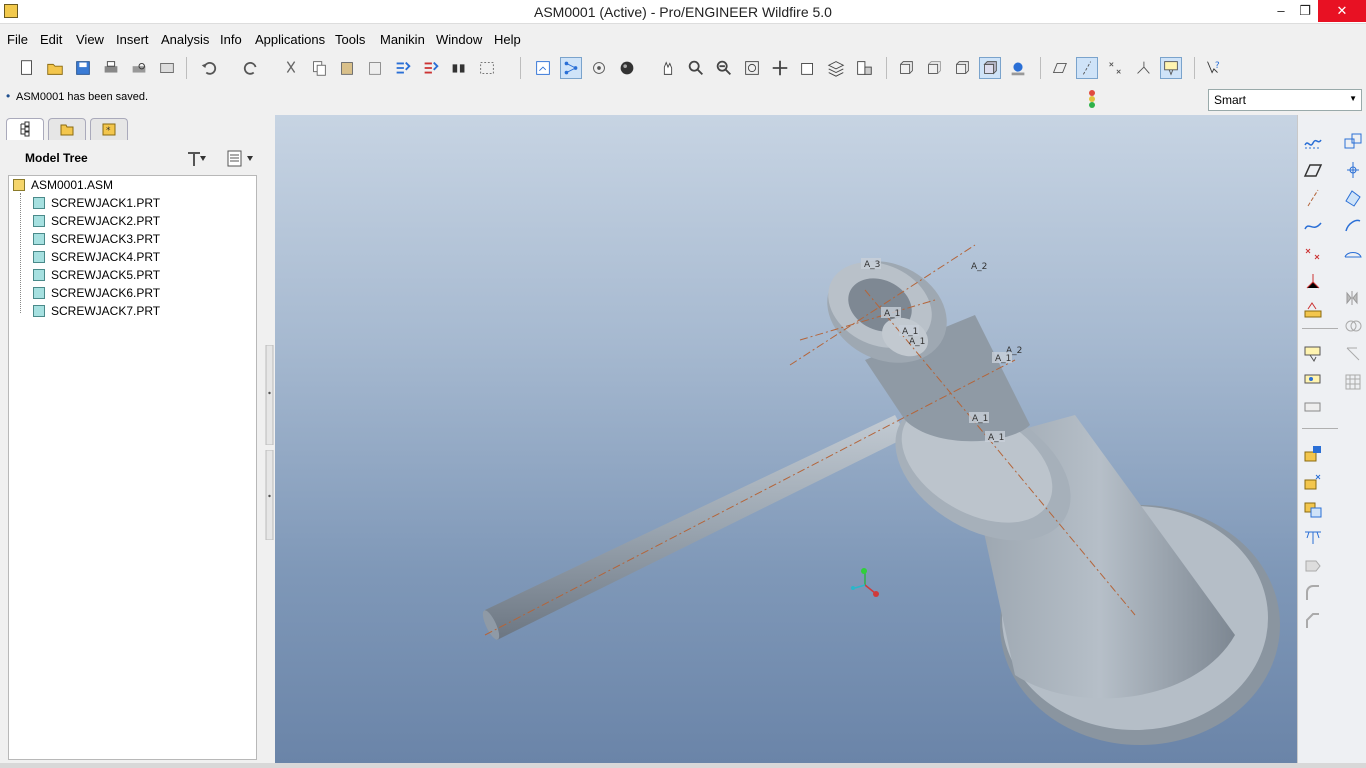 This screenshot has height=768, width=1366. What do you see at coordinates (1313, 170) in the screenshot?
I see `datum-plane-icon` at bounding box center [1313, 170].